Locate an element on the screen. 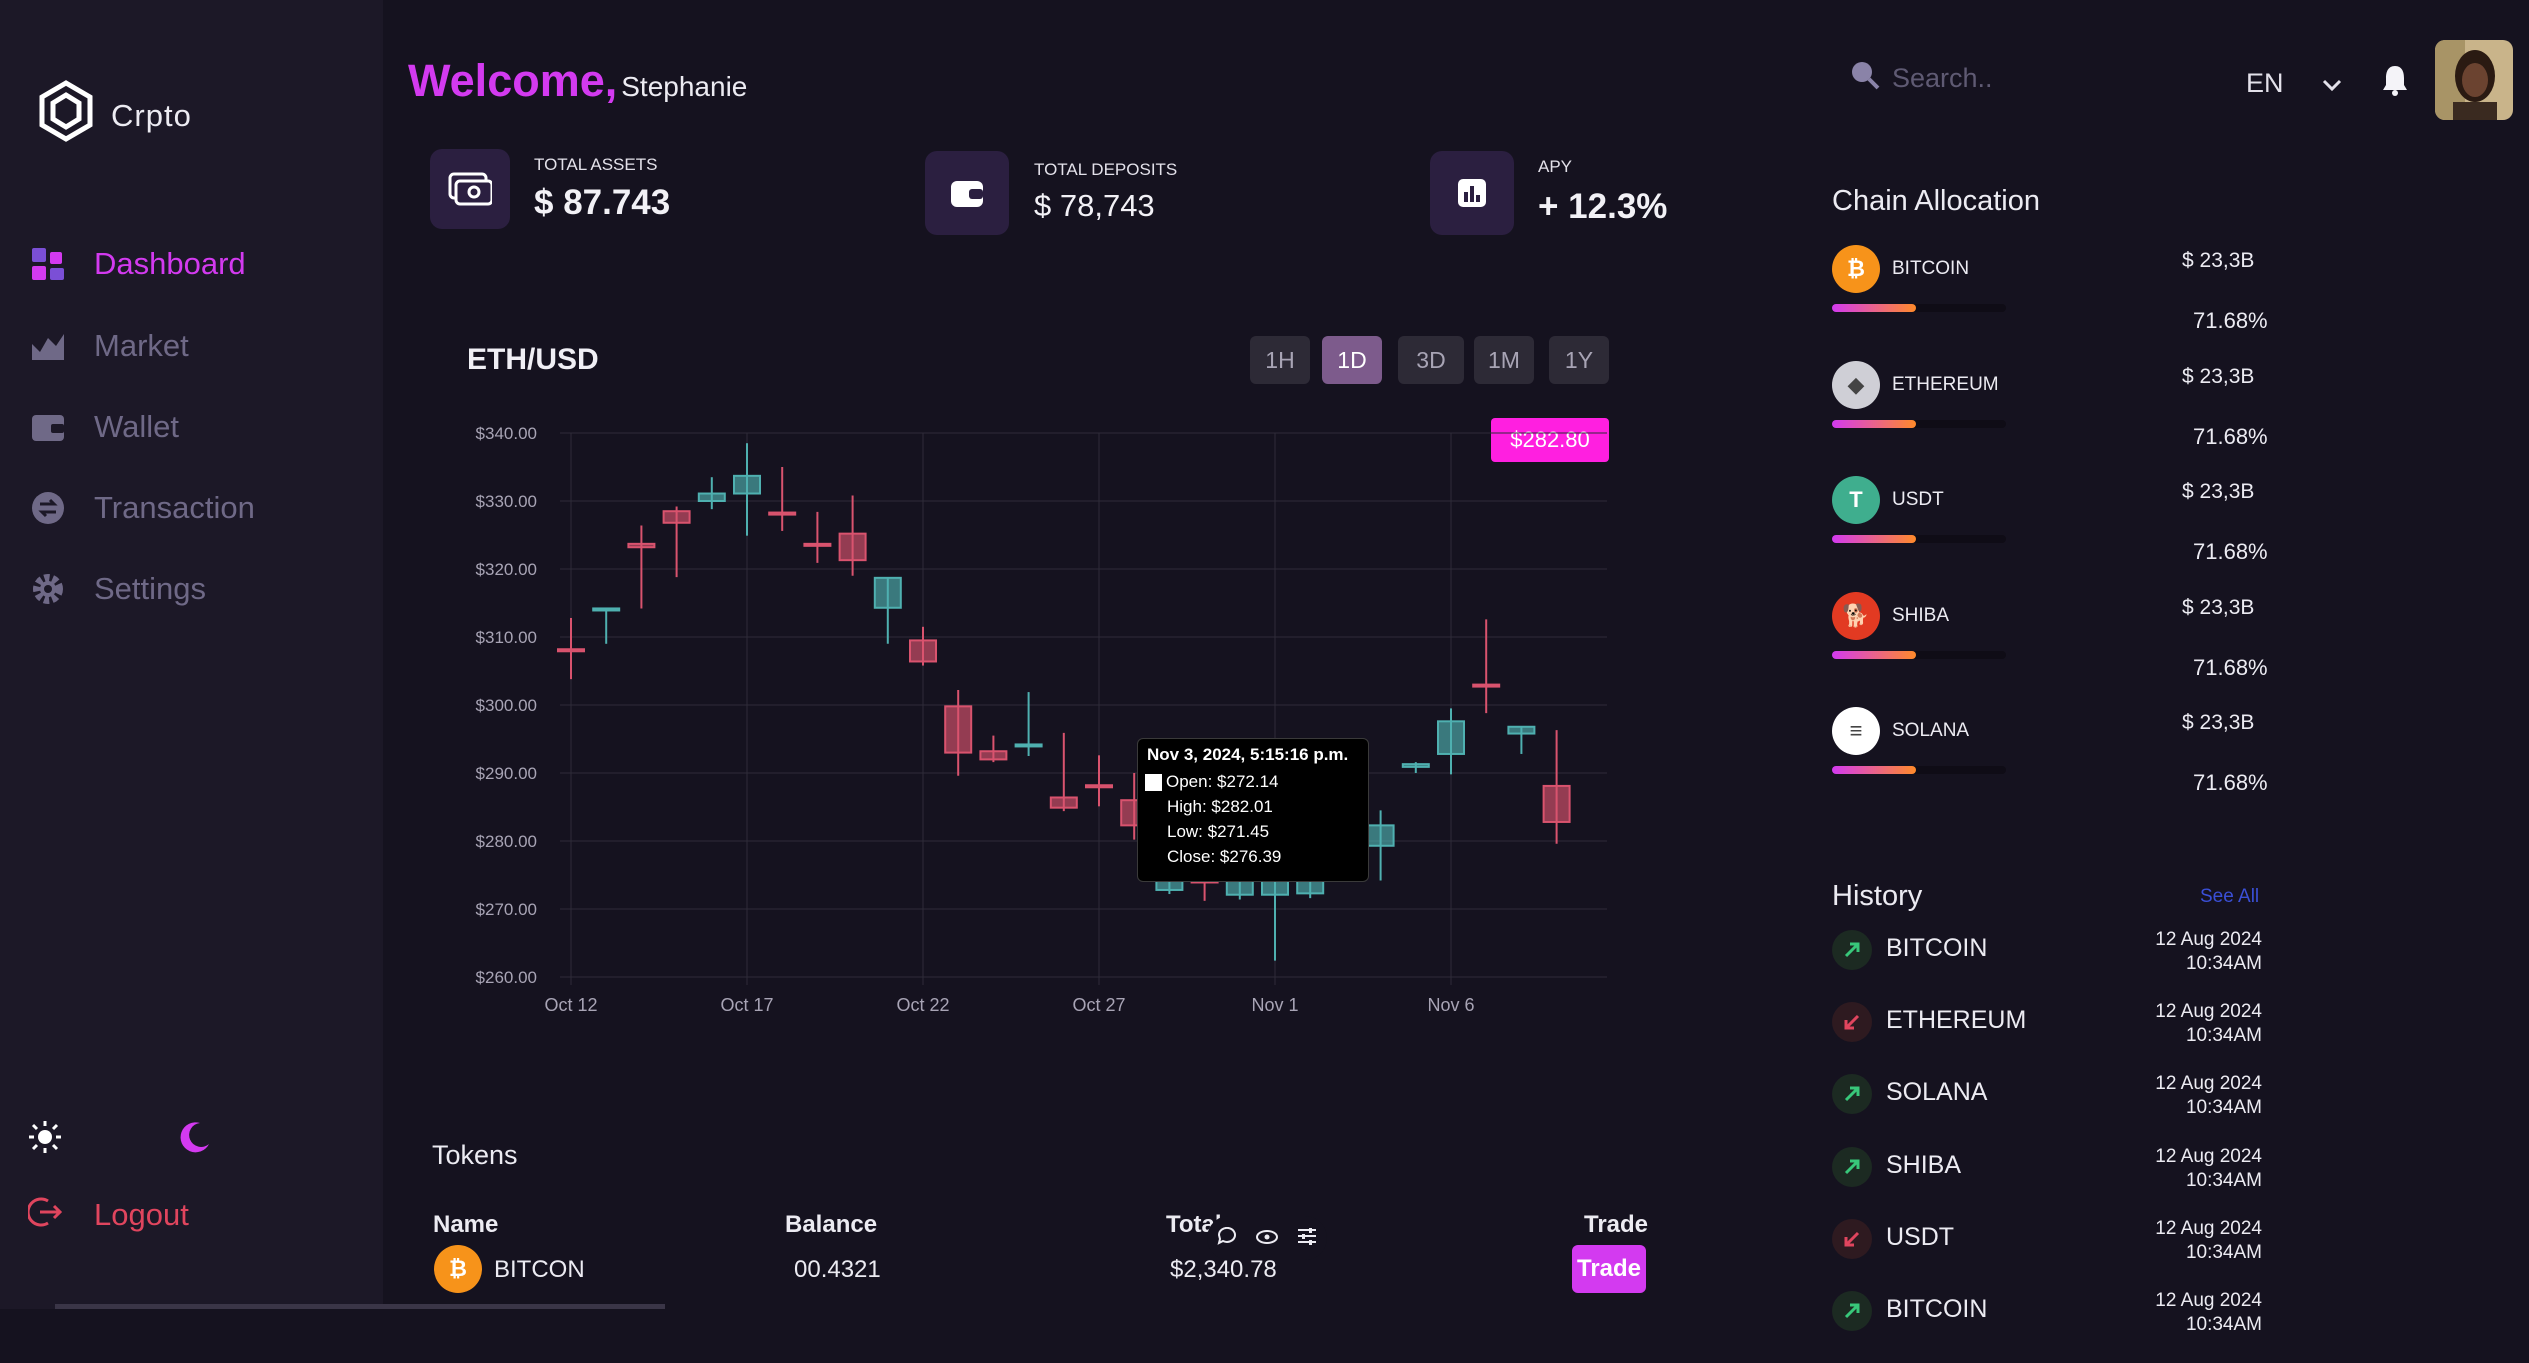 Image resolution: width=2529 pixels, height=1363 pixels. x-tick-label: Oct 22 is located at coordinates (922, 1005).